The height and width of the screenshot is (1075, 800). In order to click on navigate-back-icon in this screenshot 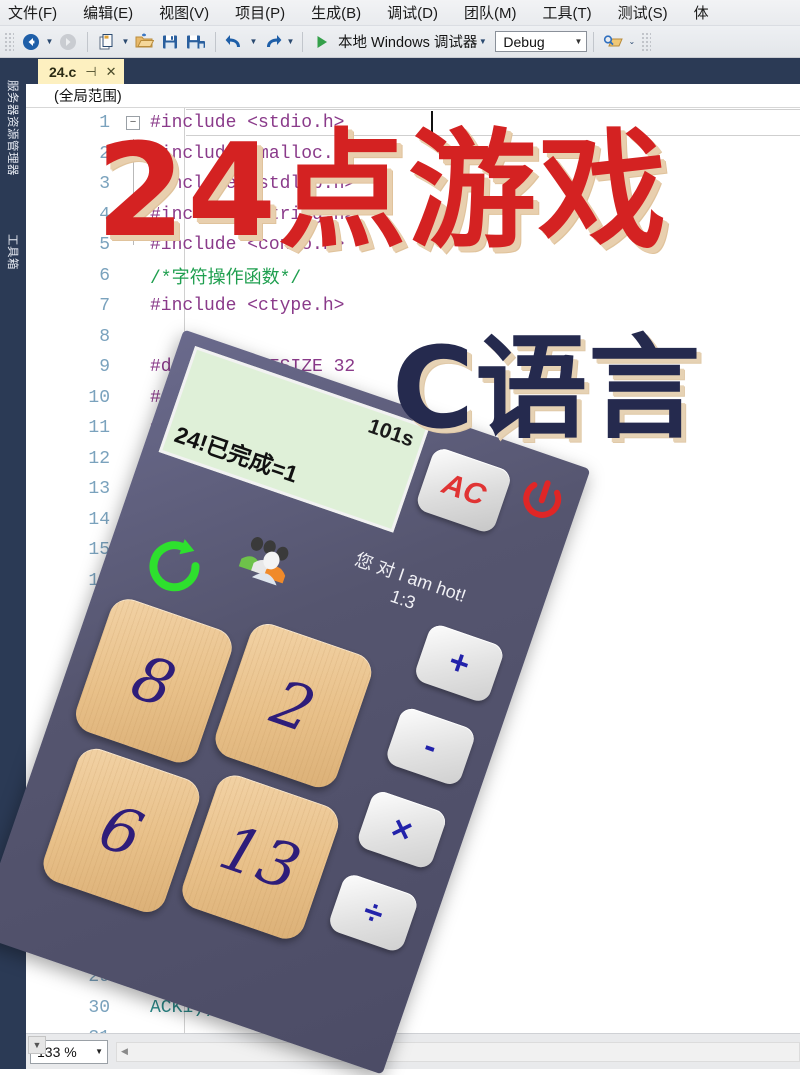, I will do `click(31, 42)`.